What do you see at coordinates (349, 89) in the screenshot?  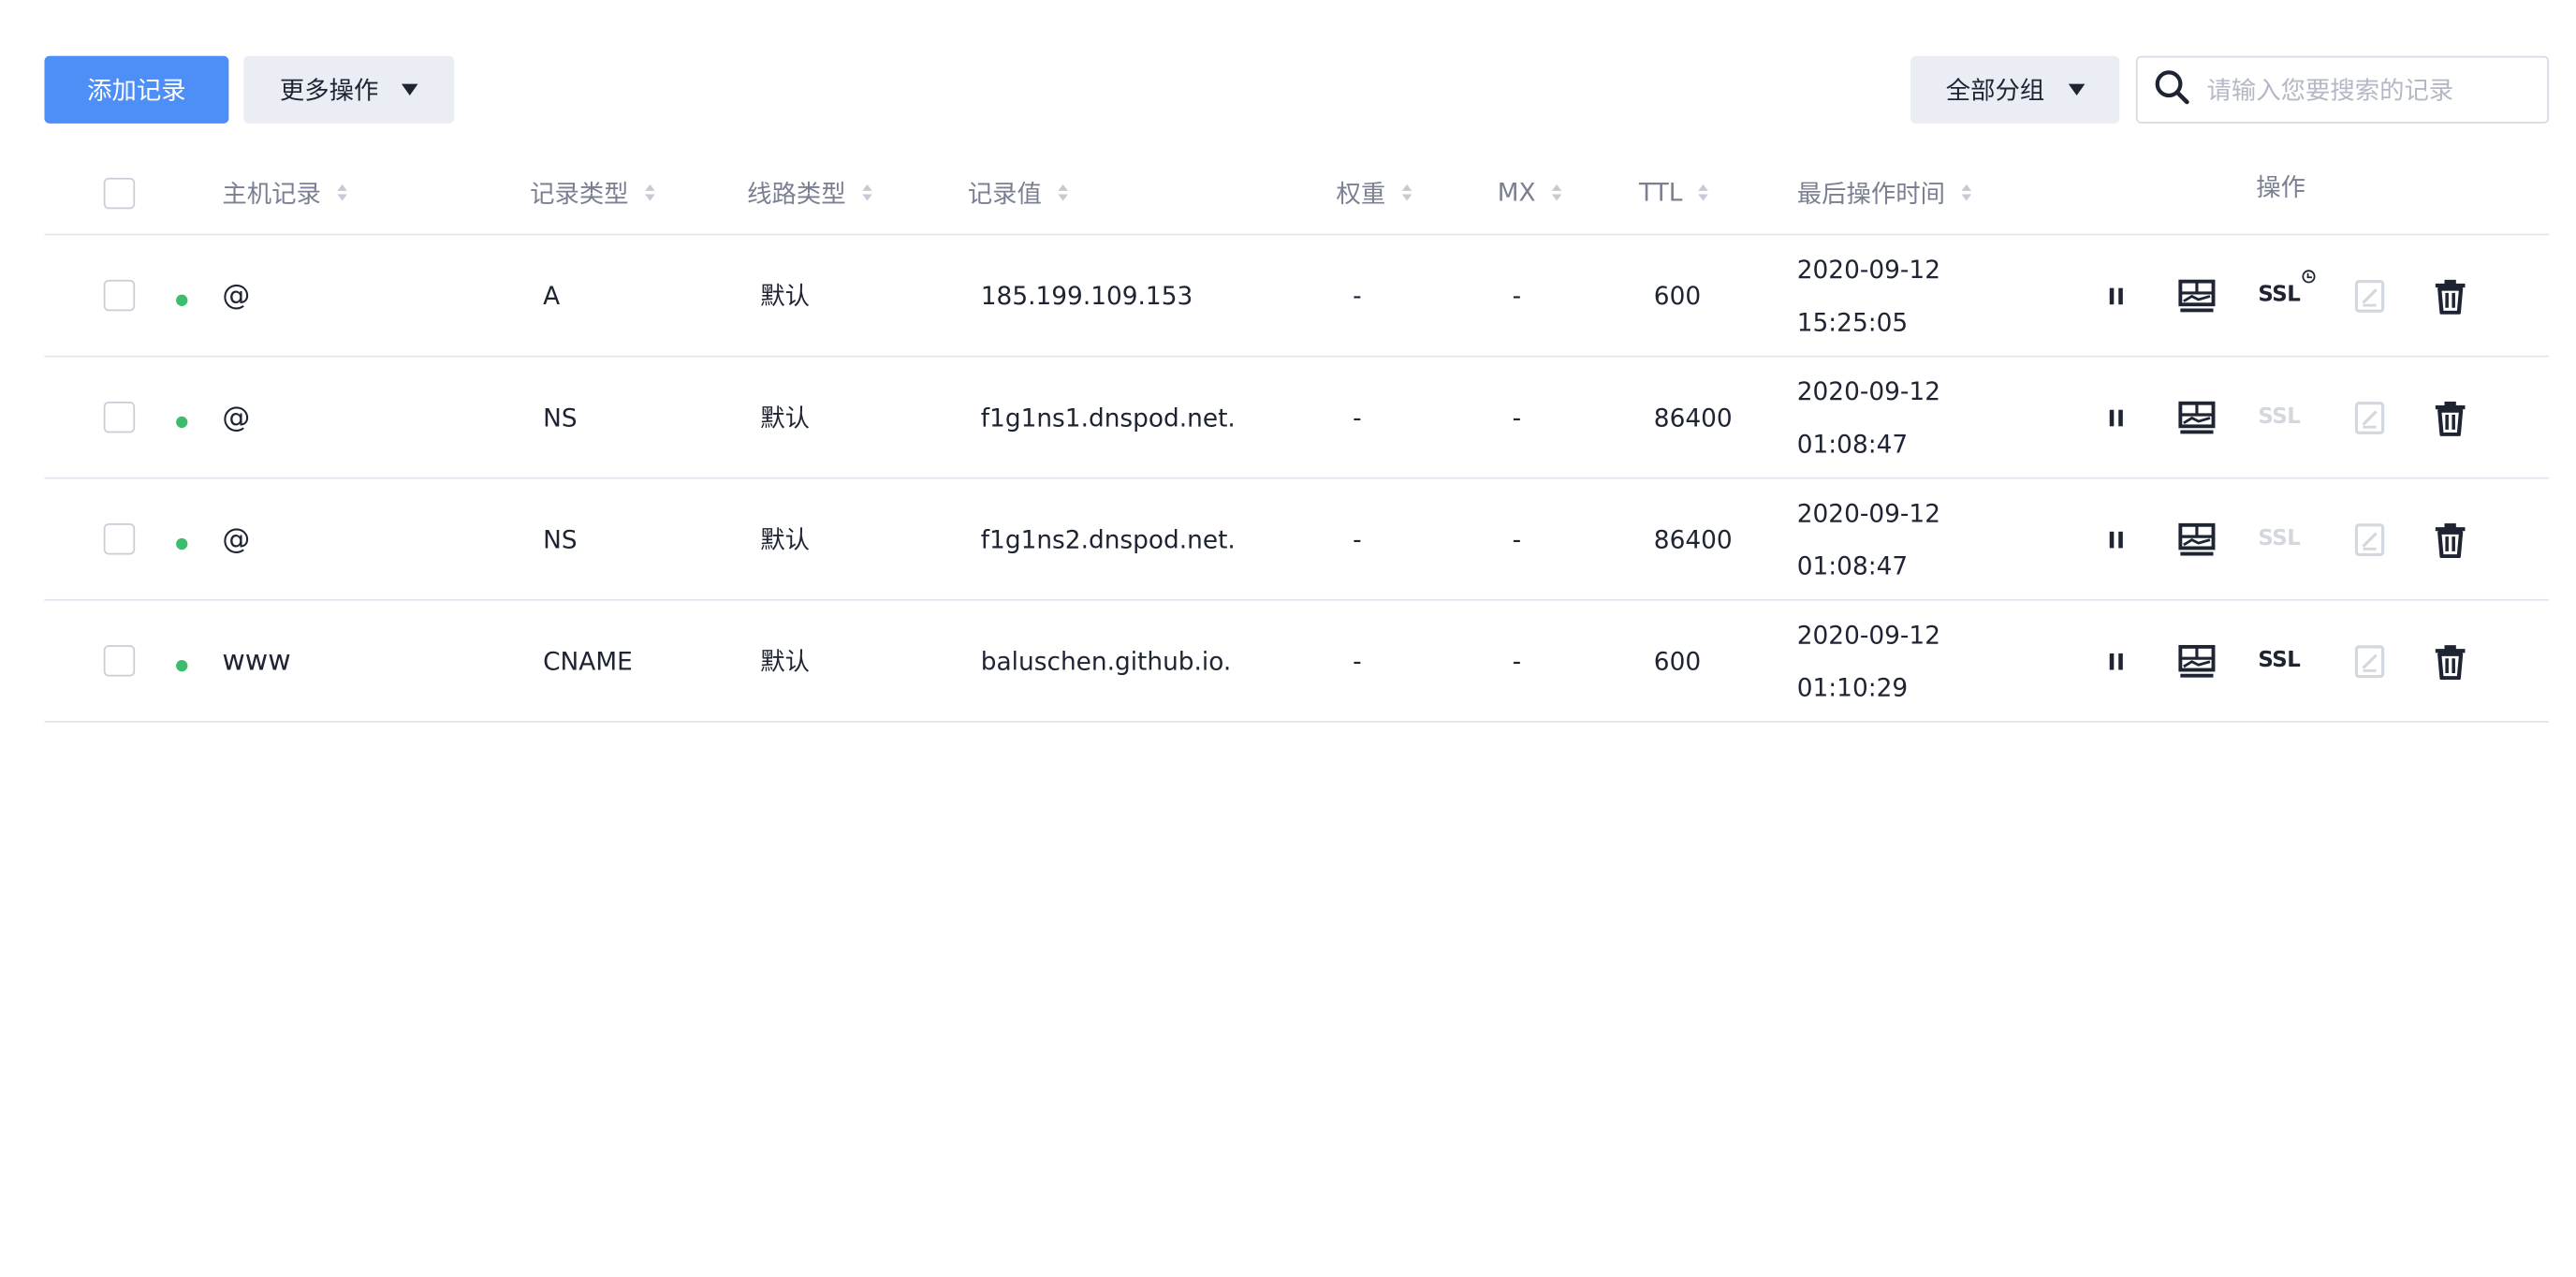 I see `more-actions-dropdown: 更多操作` at bounding box center [349, 89].